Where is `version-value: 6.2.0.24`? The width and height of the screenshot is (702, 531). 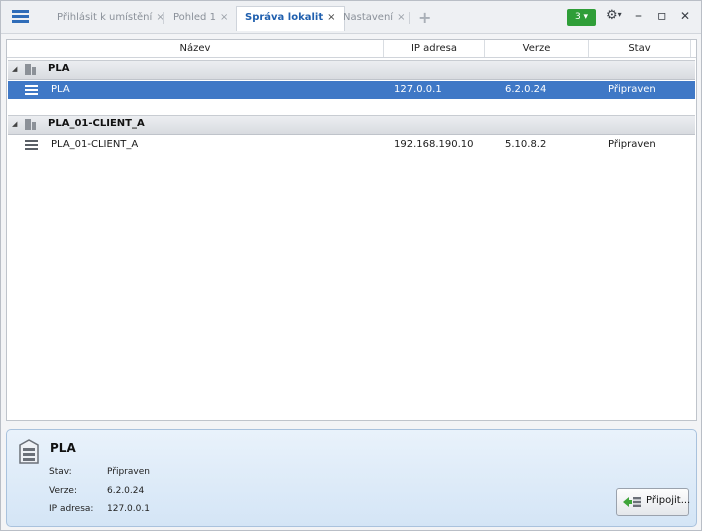 version-value: 6.2.0.24 is located at coordinates (126, 491).